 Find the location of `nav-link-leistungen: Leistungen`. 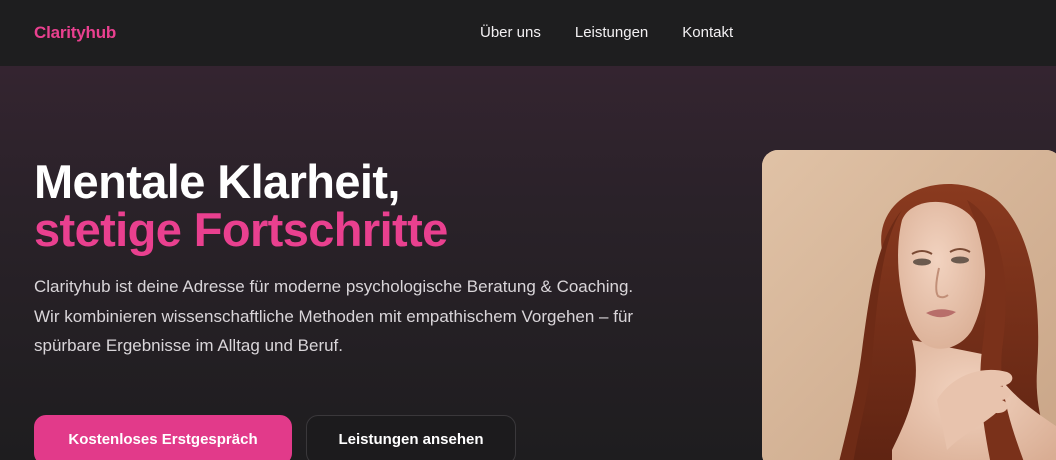

nav-link-leistungen: Leistungen is located at coordinates (611, 32).